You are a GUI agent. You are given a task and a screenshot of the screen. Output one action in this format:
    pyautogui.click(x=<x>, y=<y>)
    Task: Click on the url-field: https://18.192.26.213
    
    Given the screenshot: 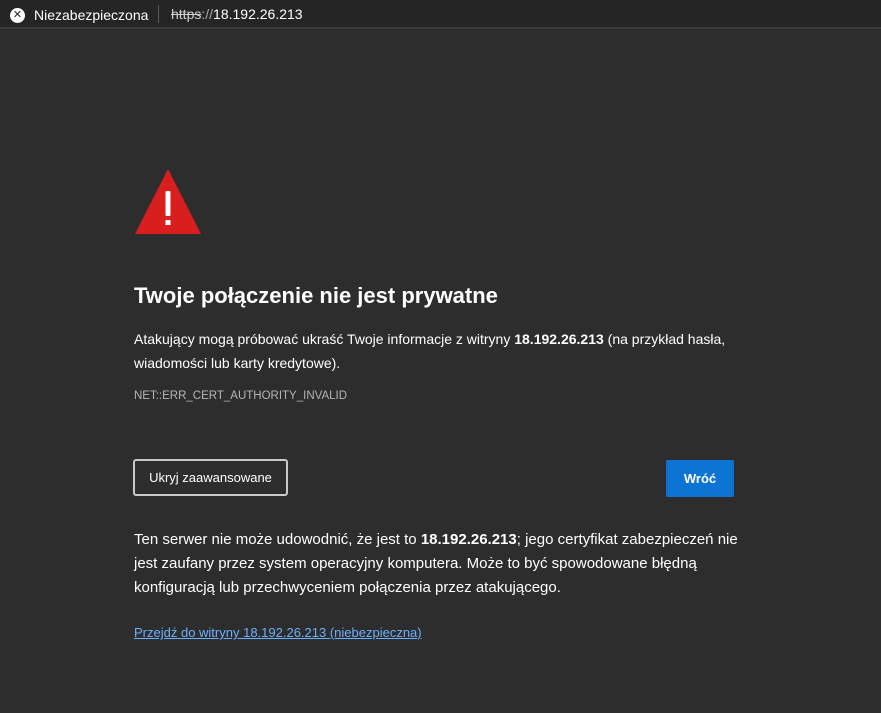 What is the action you would take?
    pyautogui.click(x=237, y=14)
    